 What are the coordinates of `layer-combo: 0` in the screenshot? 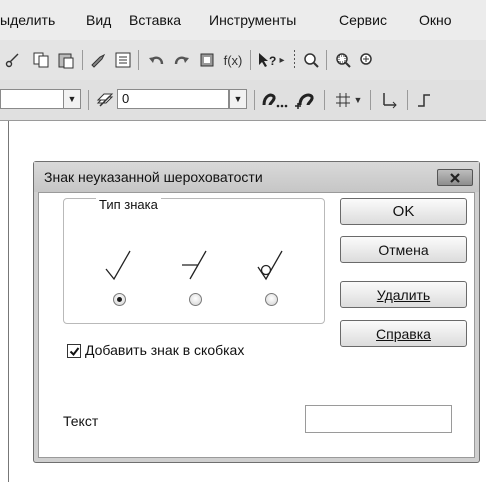 It's located at (173, 99).